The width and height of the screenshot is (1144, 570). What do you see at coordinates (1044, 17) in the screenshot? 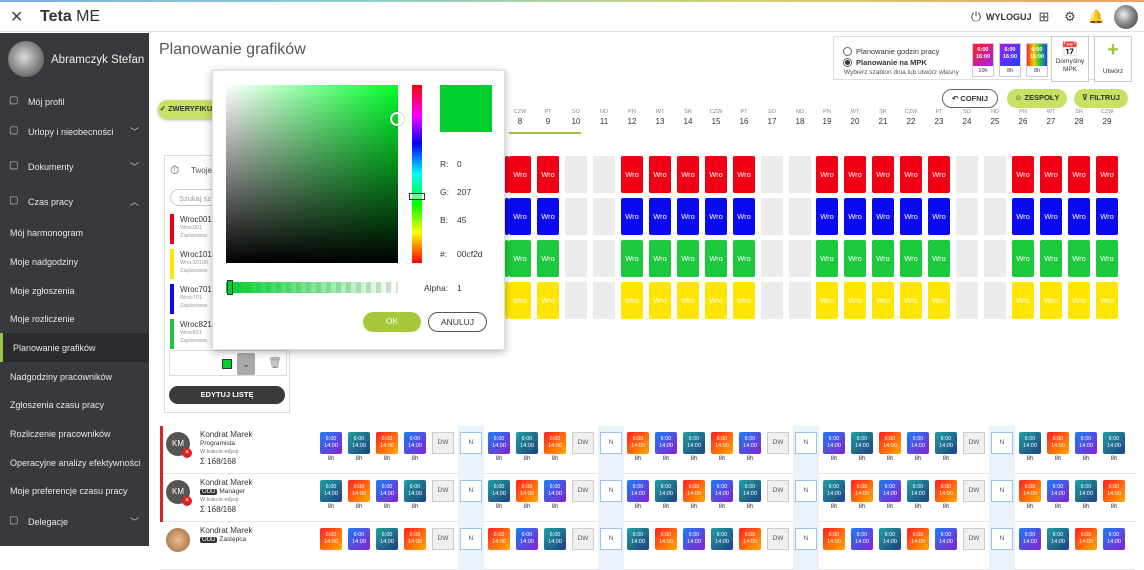
I see `org-chart-icon: ⊞` at bounding box center [1044, 17].